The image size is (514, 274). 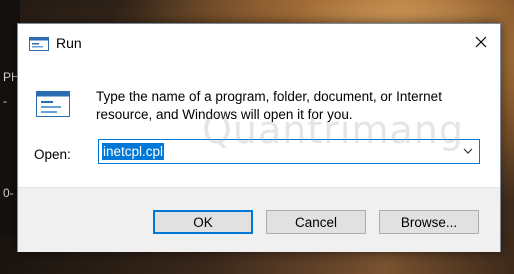 I want to click on chevron-down-icon, so click(x=468, y=151).